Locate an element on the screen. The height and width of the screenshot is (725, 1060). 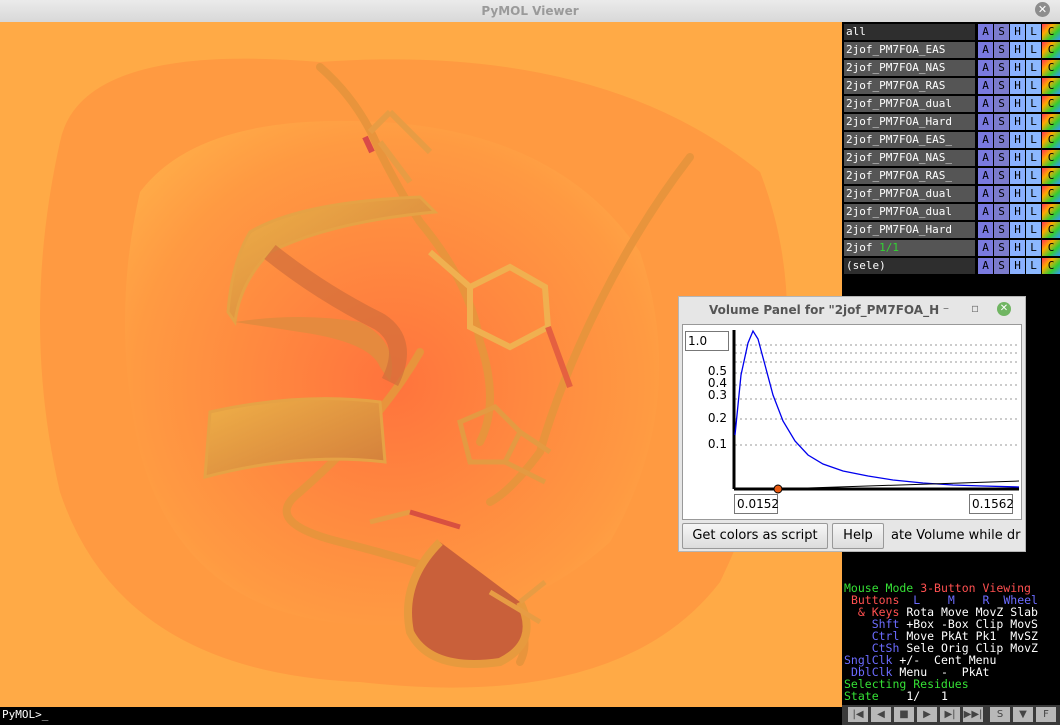
object-row: (sele) A S H L C is located at coordinates (951, 266).